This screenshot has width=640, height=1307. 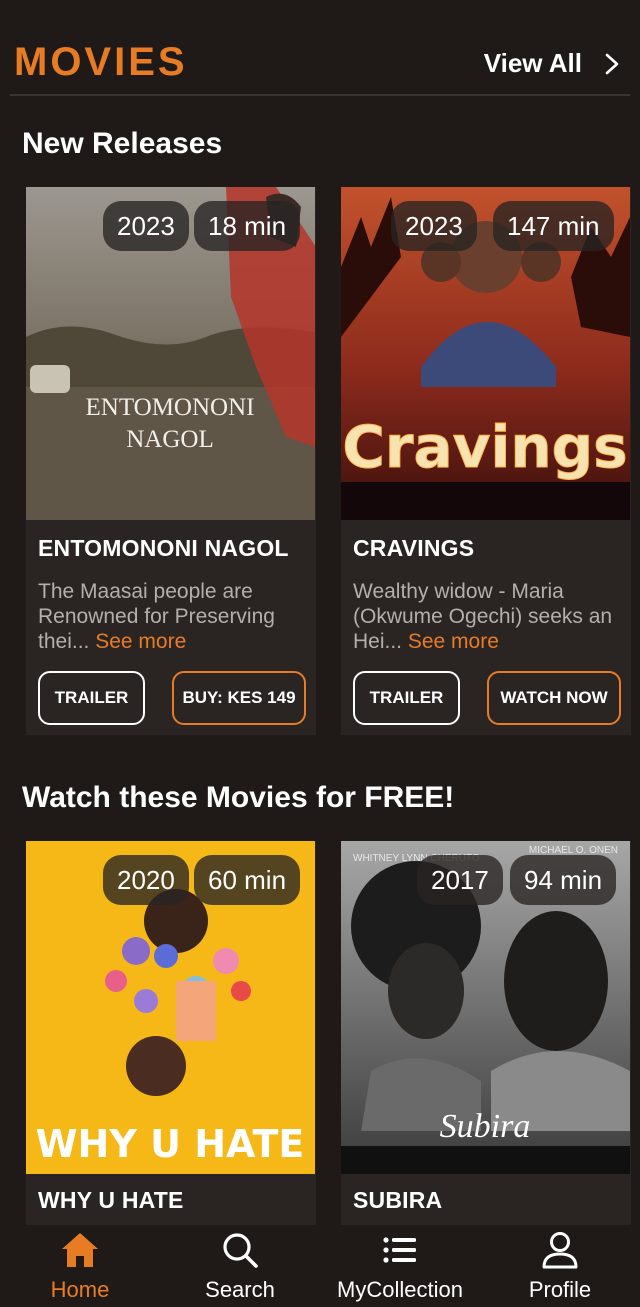 What do you see at coordinates (414, 548) in the screenshot?
I see `movie-title: CRAVINGS` at bounding box center [414, 548].